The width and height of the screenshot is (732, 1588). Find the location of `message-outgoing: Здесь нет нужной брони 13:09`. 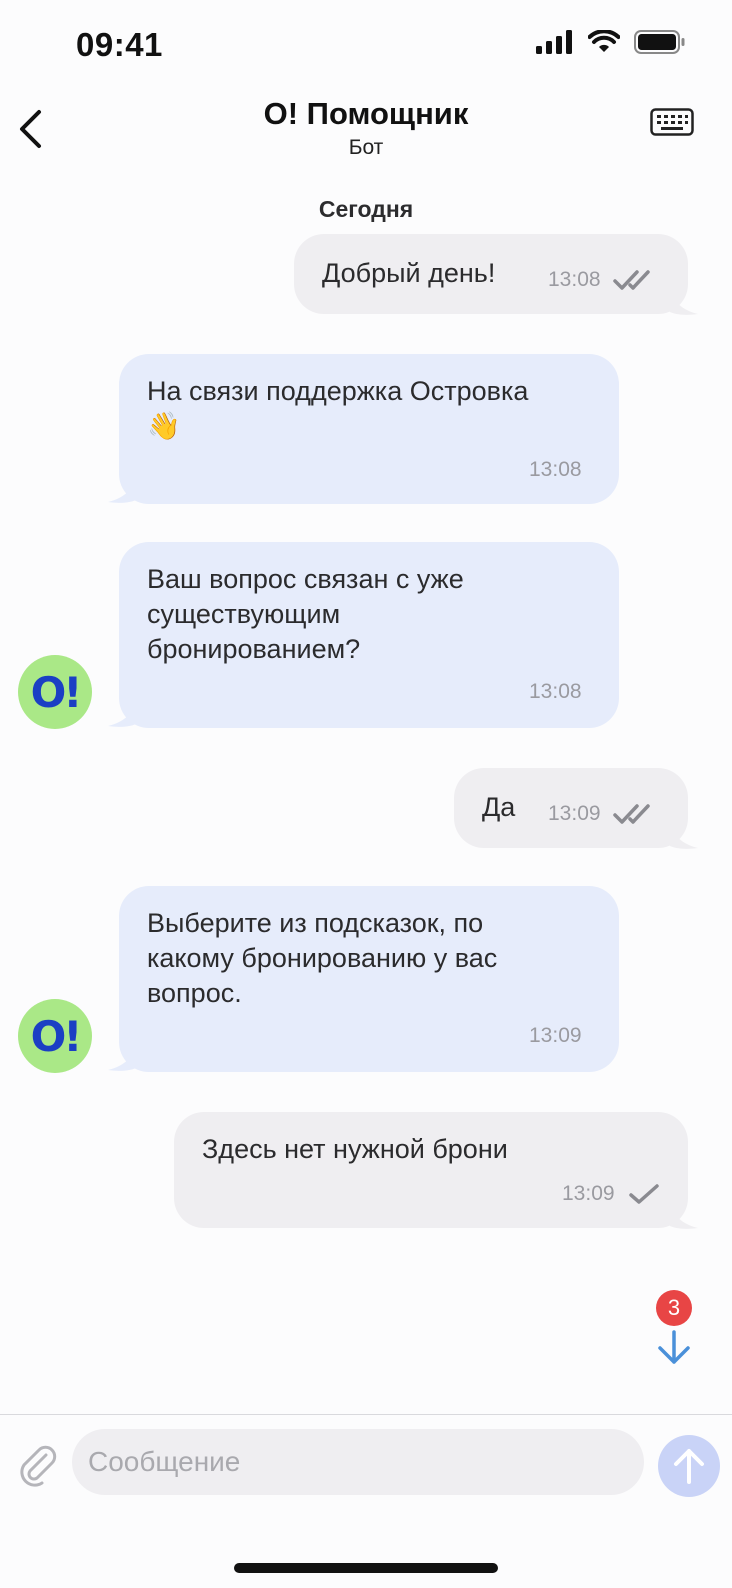

message-outgoing: Здесь нет нужной брони 13:09 is located at coordinates (431, 1170).